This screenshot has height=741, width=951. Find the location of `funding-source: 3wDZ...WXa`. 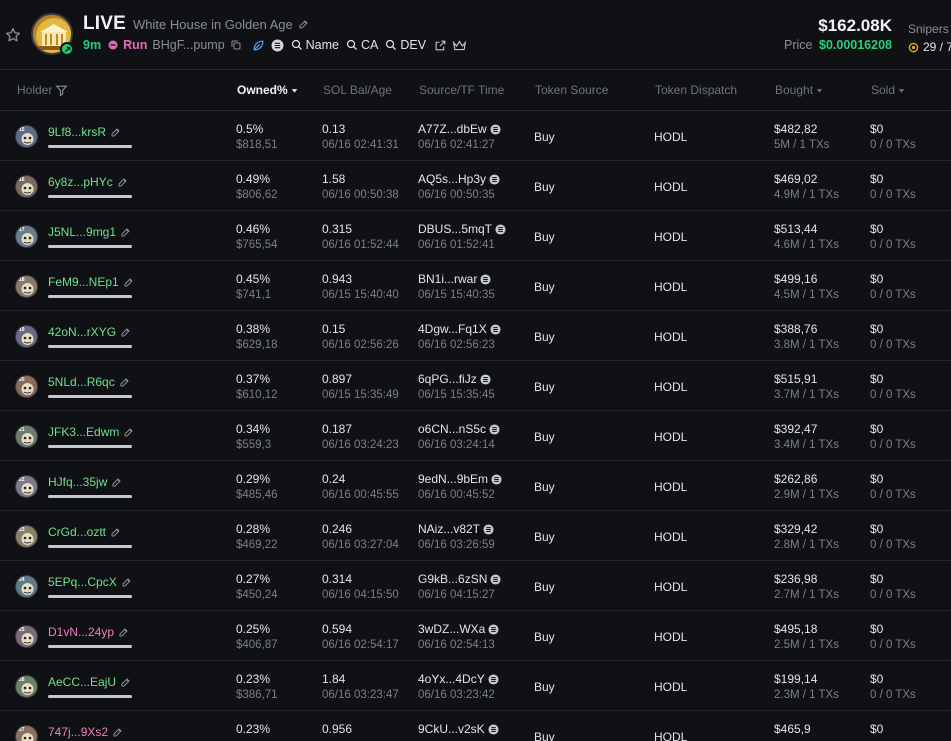

funding-source: 3wDZ...WXa is located at coordinates (458, 629).